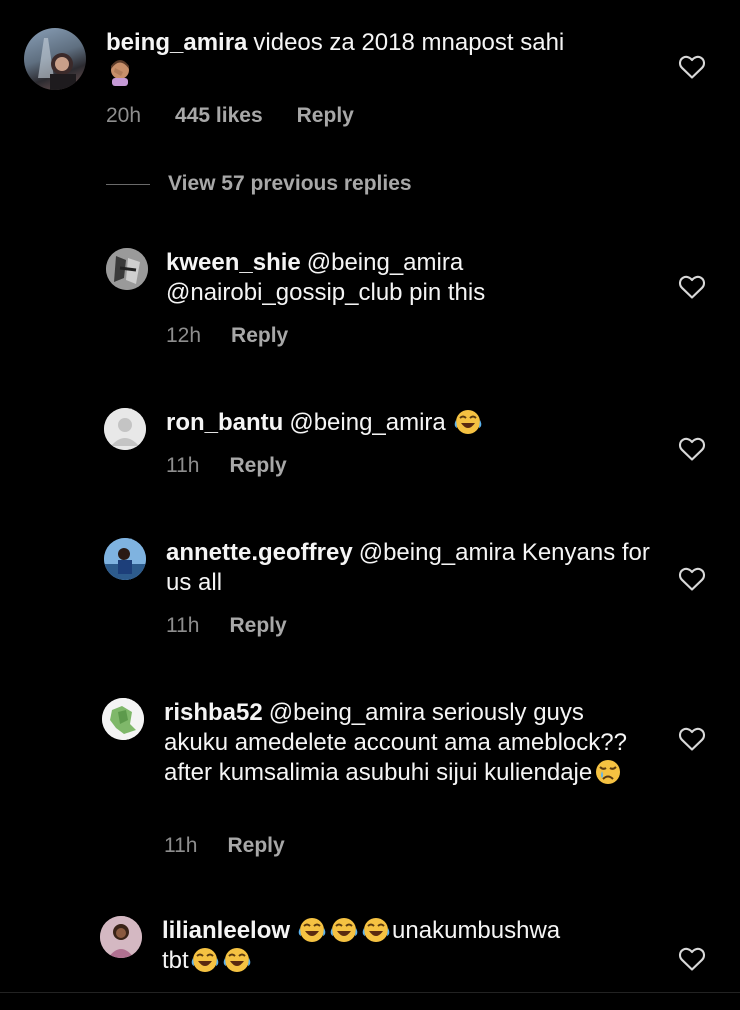  Describe the element at coordinates (290, 184) in the screenshot. I see `view-replies-label: View 57 previous replies` at that location.